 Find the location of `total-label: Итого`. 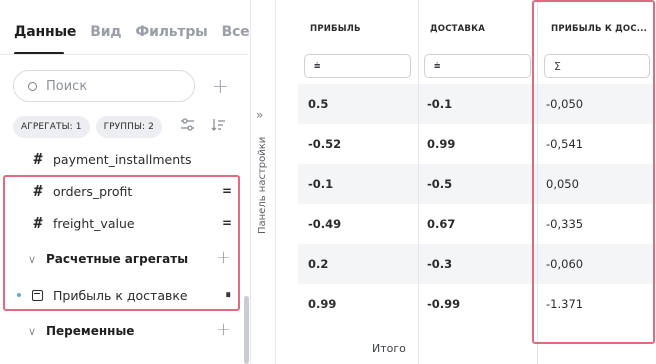

total-label: Итого is located at coordinates (389, 348).